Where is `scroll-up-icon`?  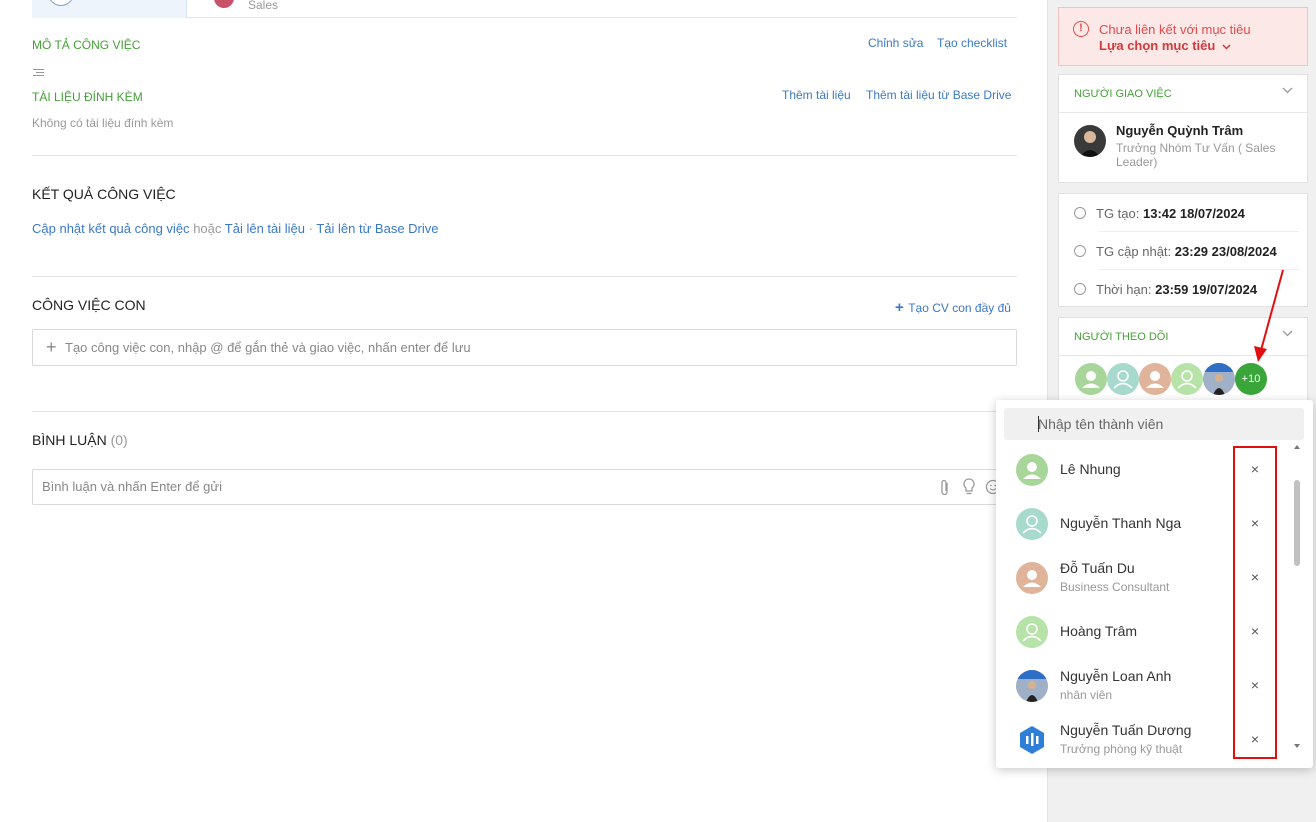
scroll-up-icon is located at coordinates (1297, 446).